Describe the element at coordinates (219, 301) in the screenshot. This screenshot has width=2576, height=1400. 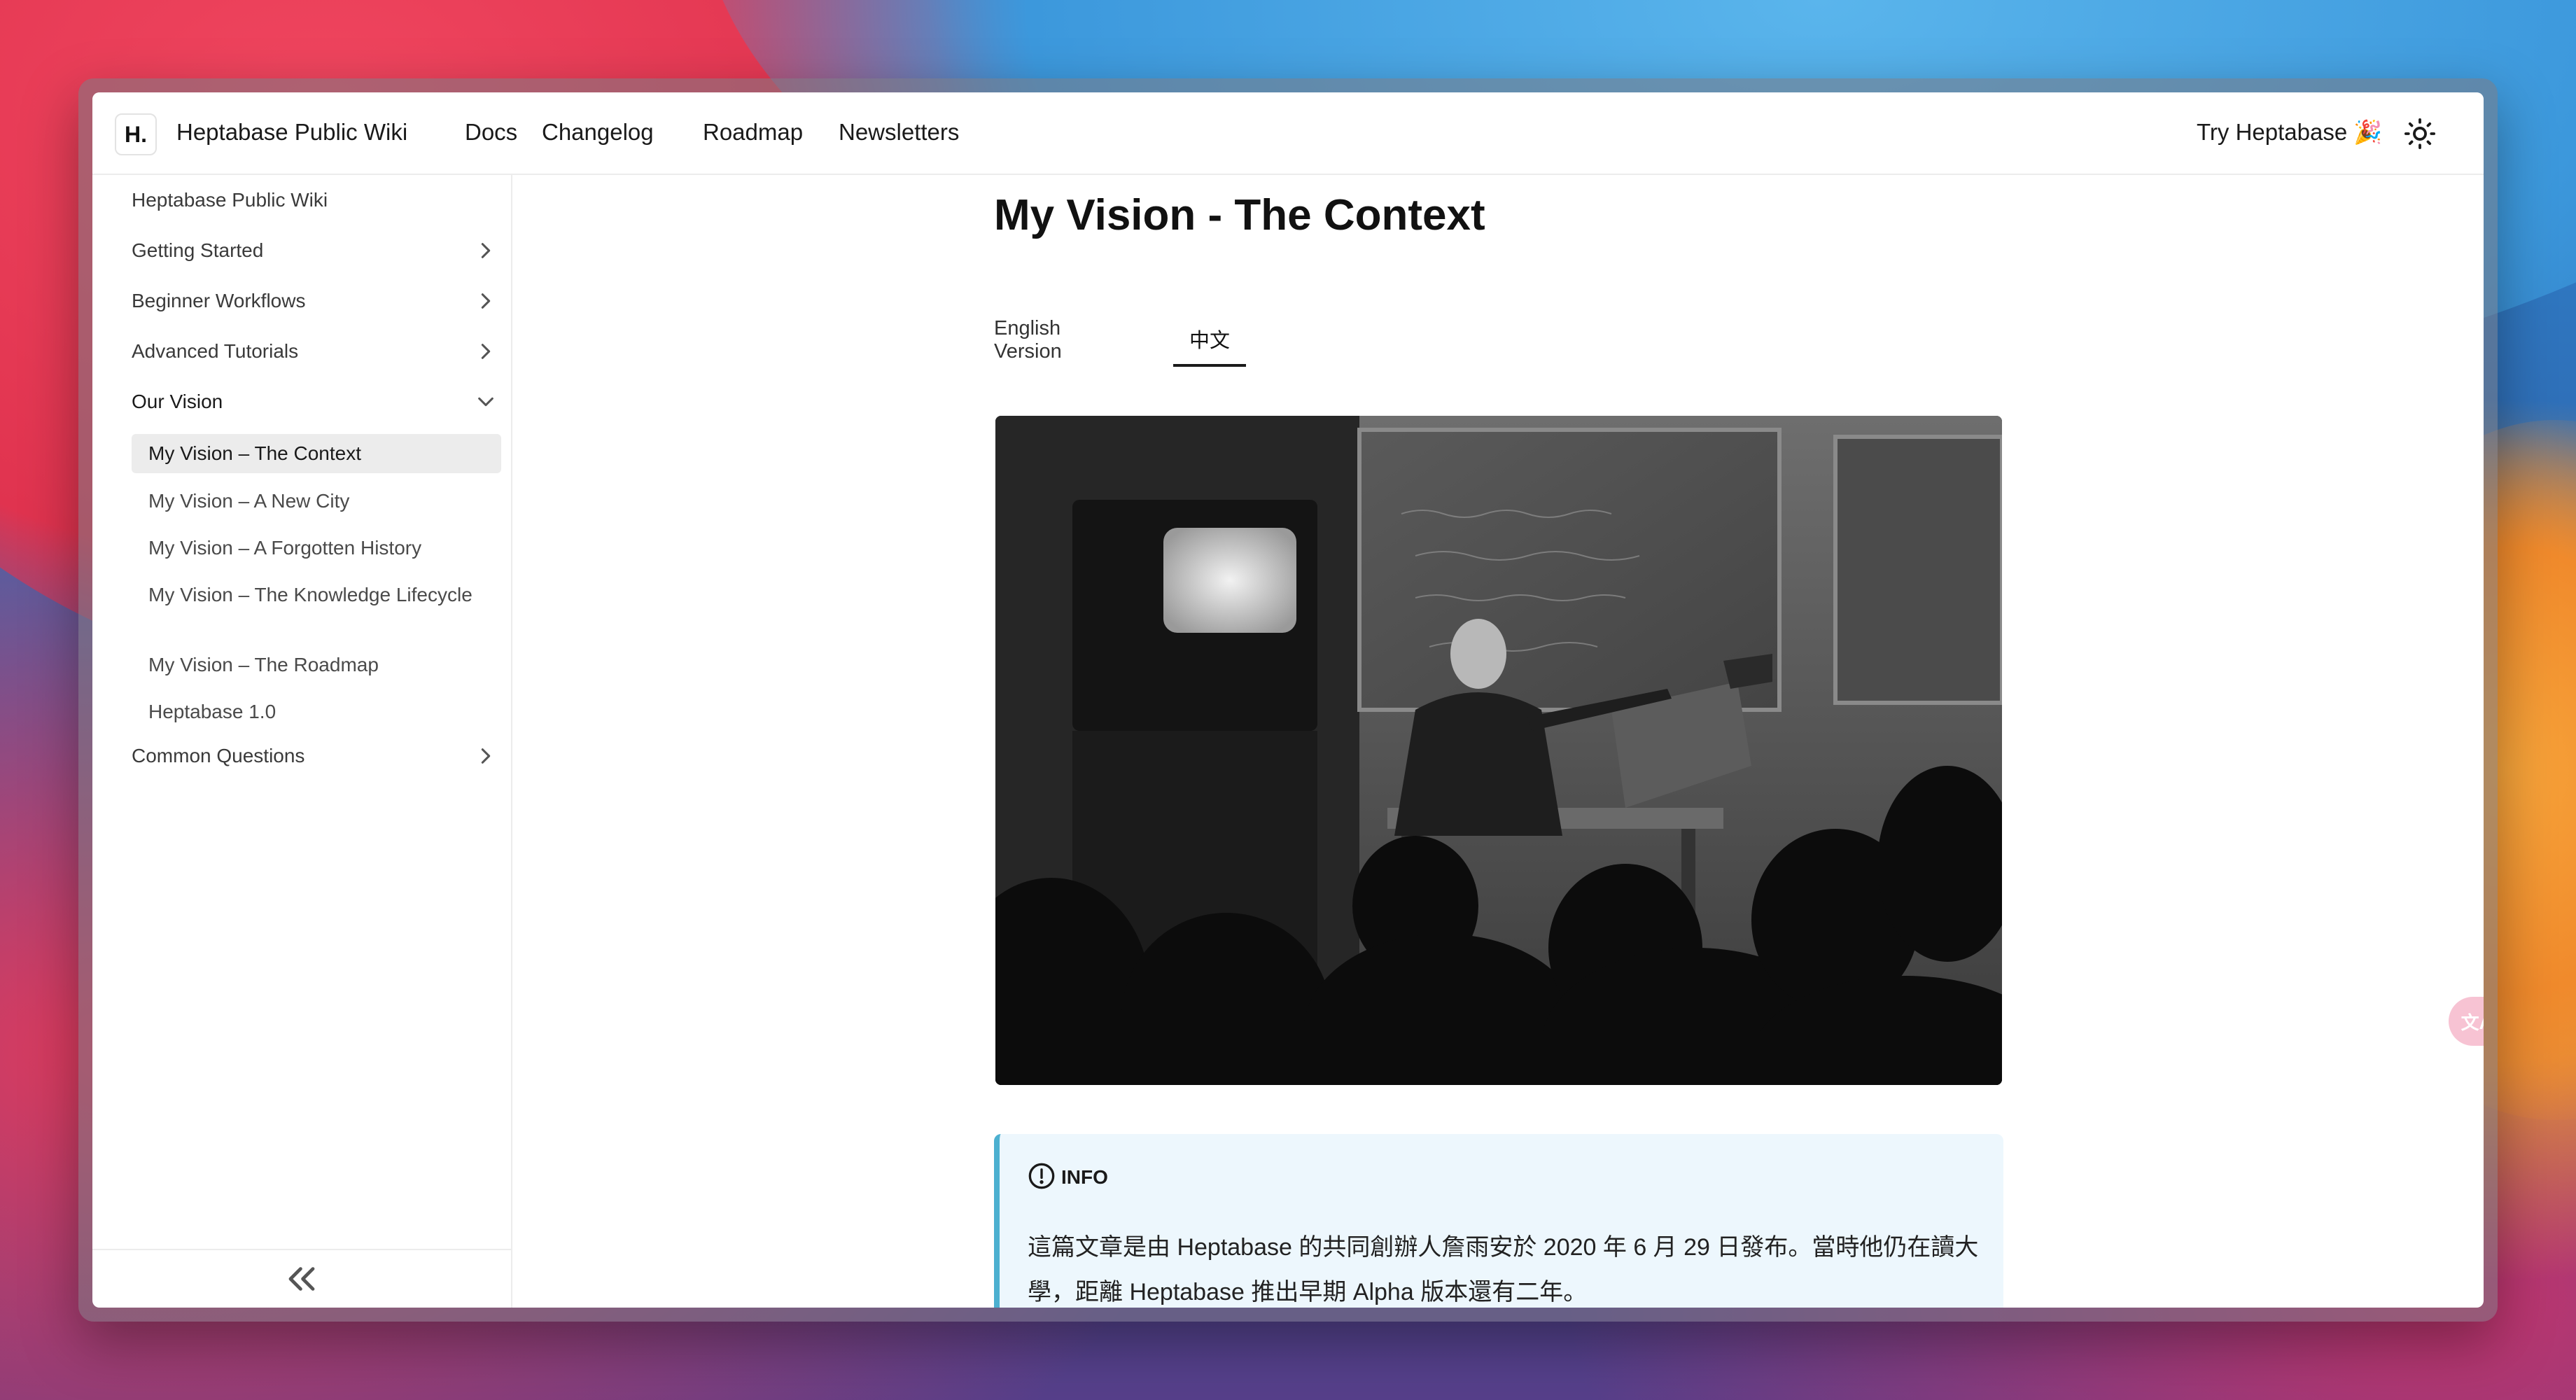
I see `sidebar-item-label: Beginner Workflows` at that location.